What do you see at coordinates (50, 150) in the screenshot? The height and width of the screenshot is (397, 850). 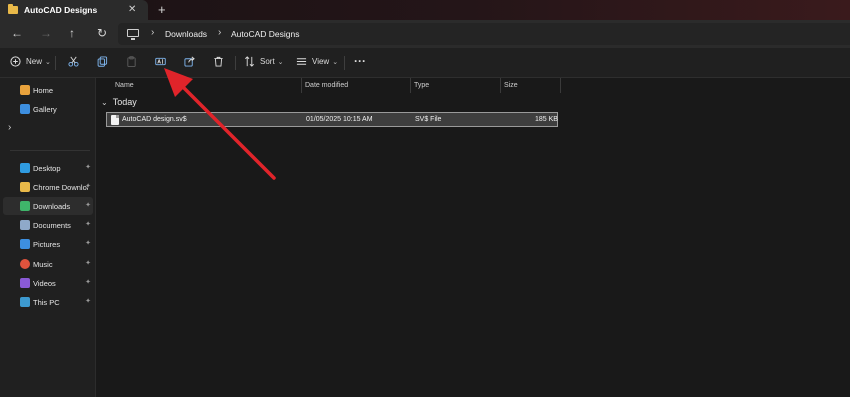 I see `sidebar-divider` at bounding box center [50, 150].